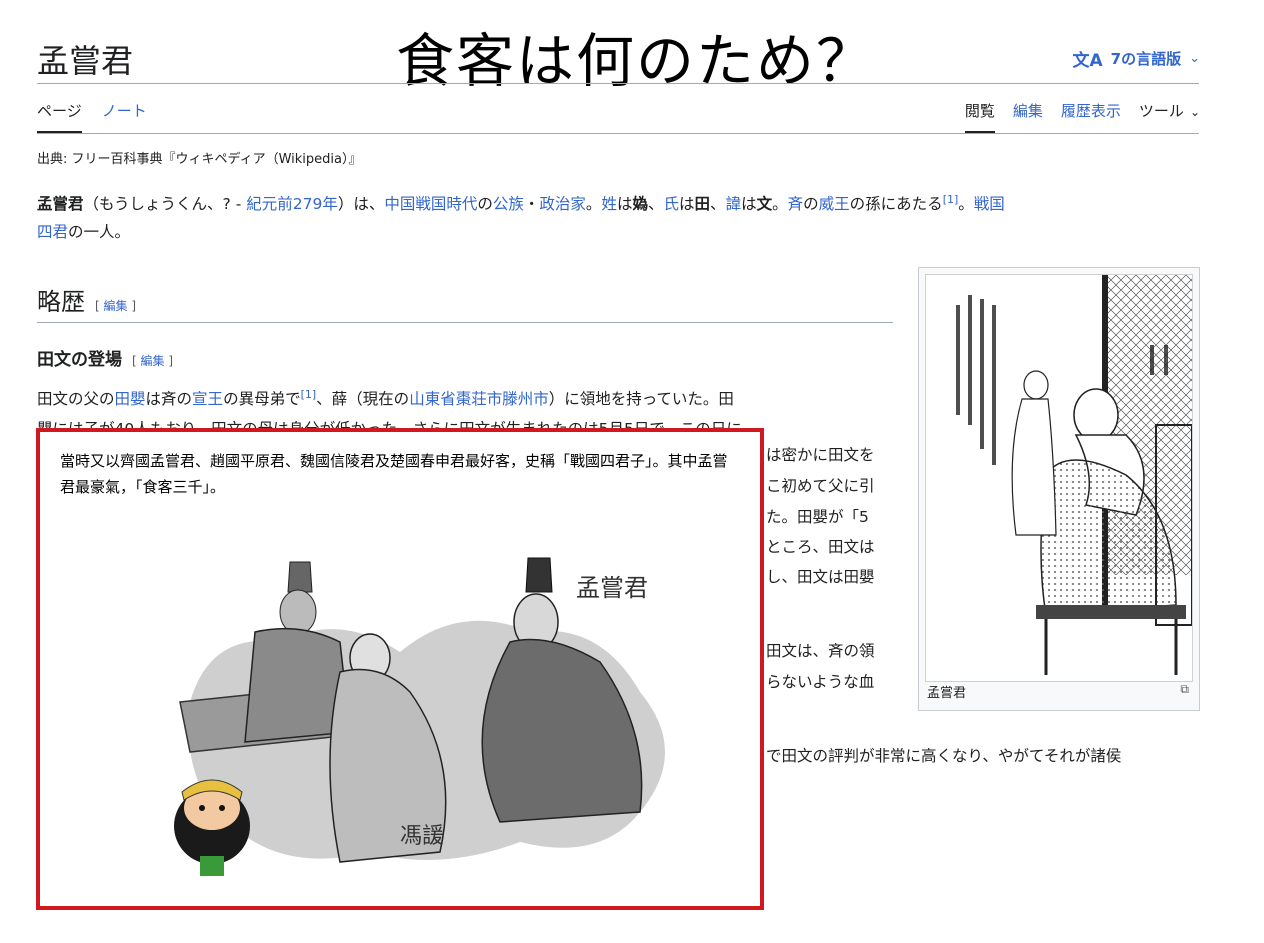 The width and height of the screenshot is (1264, 943). Describe the element at coordinates (531, 204) in the screenshot. I see `lead-text: ・` at that location.